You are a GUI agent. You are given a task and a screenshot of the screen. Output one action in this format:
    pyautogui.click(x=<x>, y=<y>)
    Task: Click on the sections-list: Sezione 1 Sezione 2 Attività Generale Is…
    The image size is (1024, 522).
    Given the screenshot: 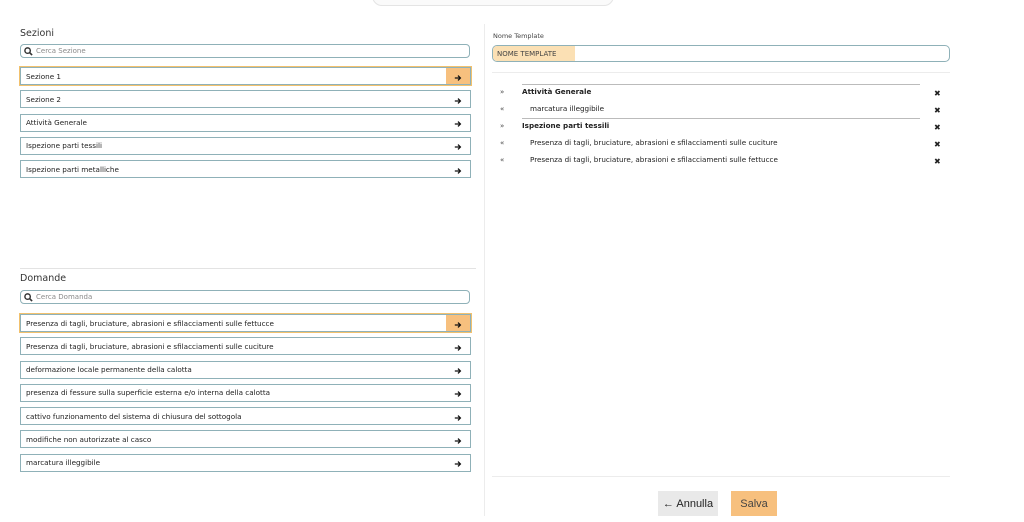 What is the action you would take?
    pyautogui.click(x=245, y=124)
    